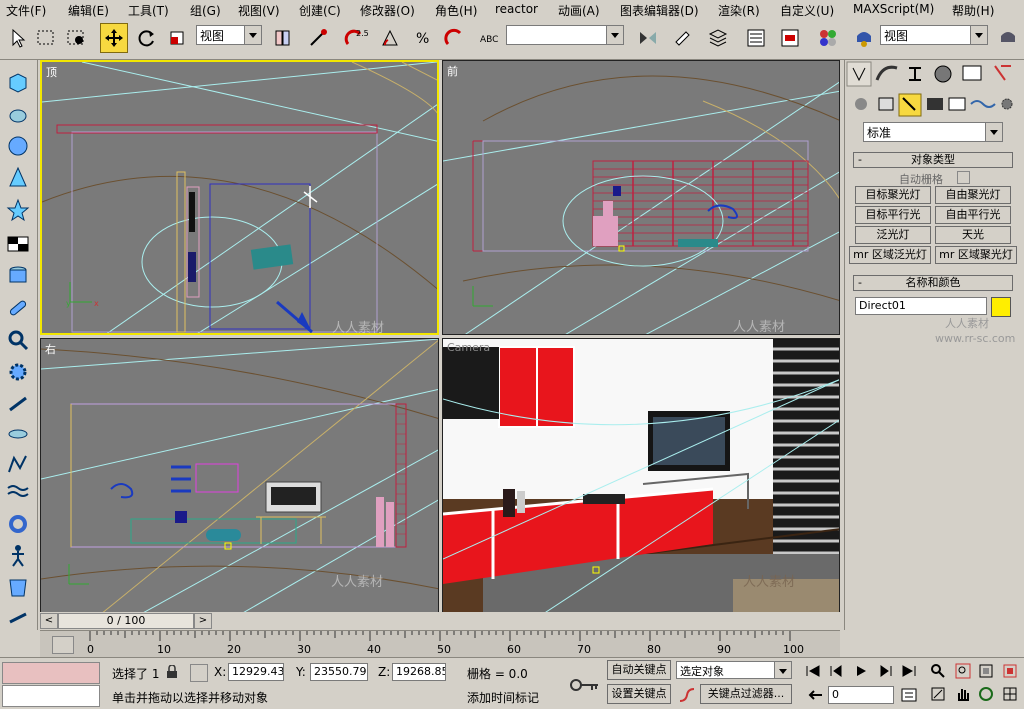 The width and height of the screenshot is (1024, 709). Describe the element at coordinates (18, 618) in the screenshot. I see `hair-icon` at that location.